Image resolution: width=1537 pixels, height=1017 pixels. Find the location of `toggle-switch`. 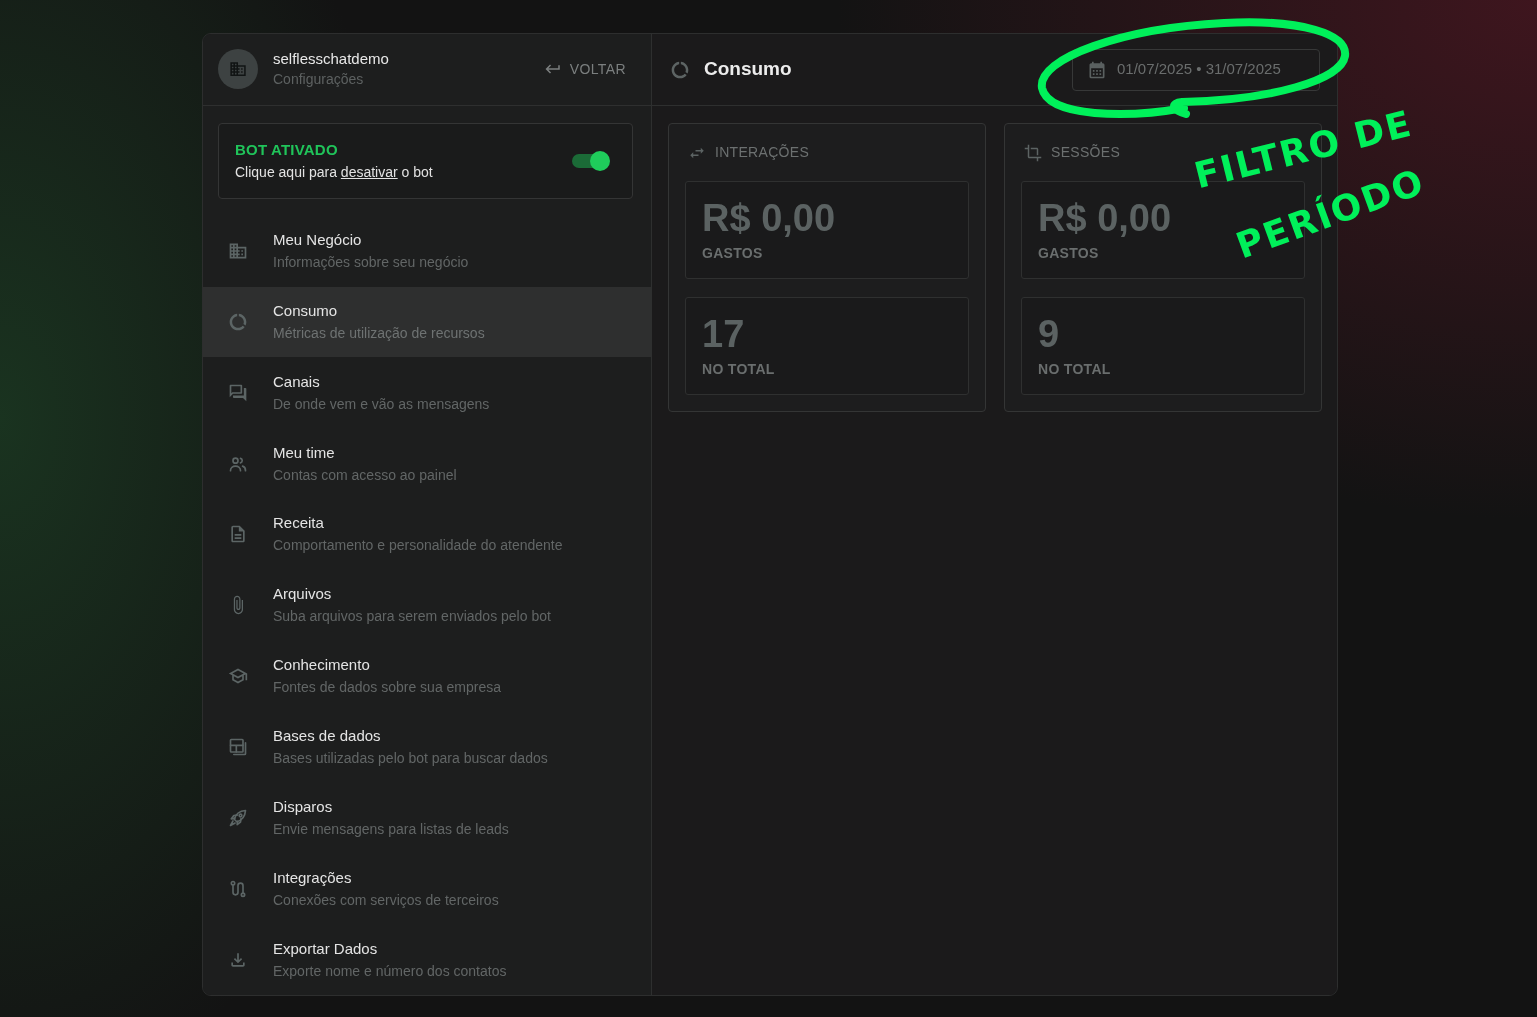

toggle-switch is located at coordinates (591, 160).